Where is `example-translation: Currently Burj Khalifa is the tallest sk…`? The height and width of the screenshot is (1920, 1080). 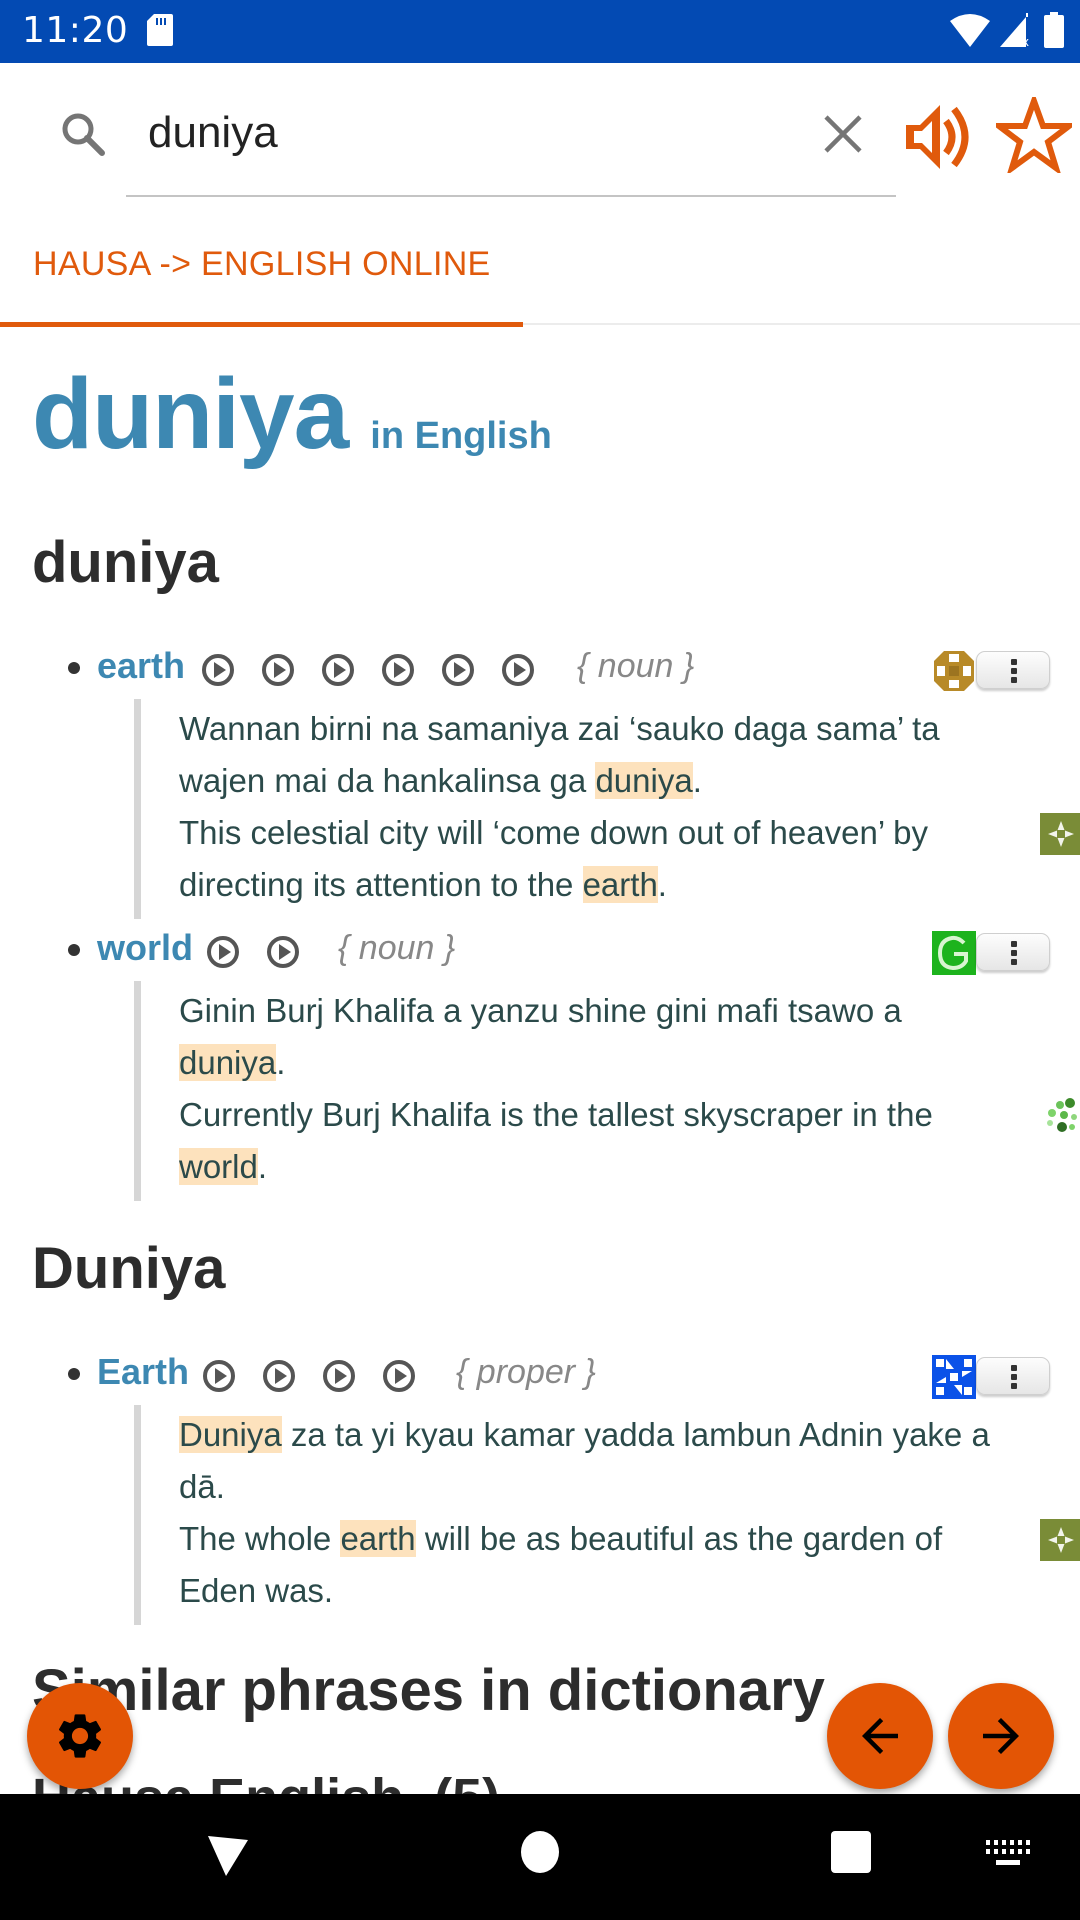
example-translation: Currently Burj Khalifa is the tallest sk… is located at coordinates (629, 1141).